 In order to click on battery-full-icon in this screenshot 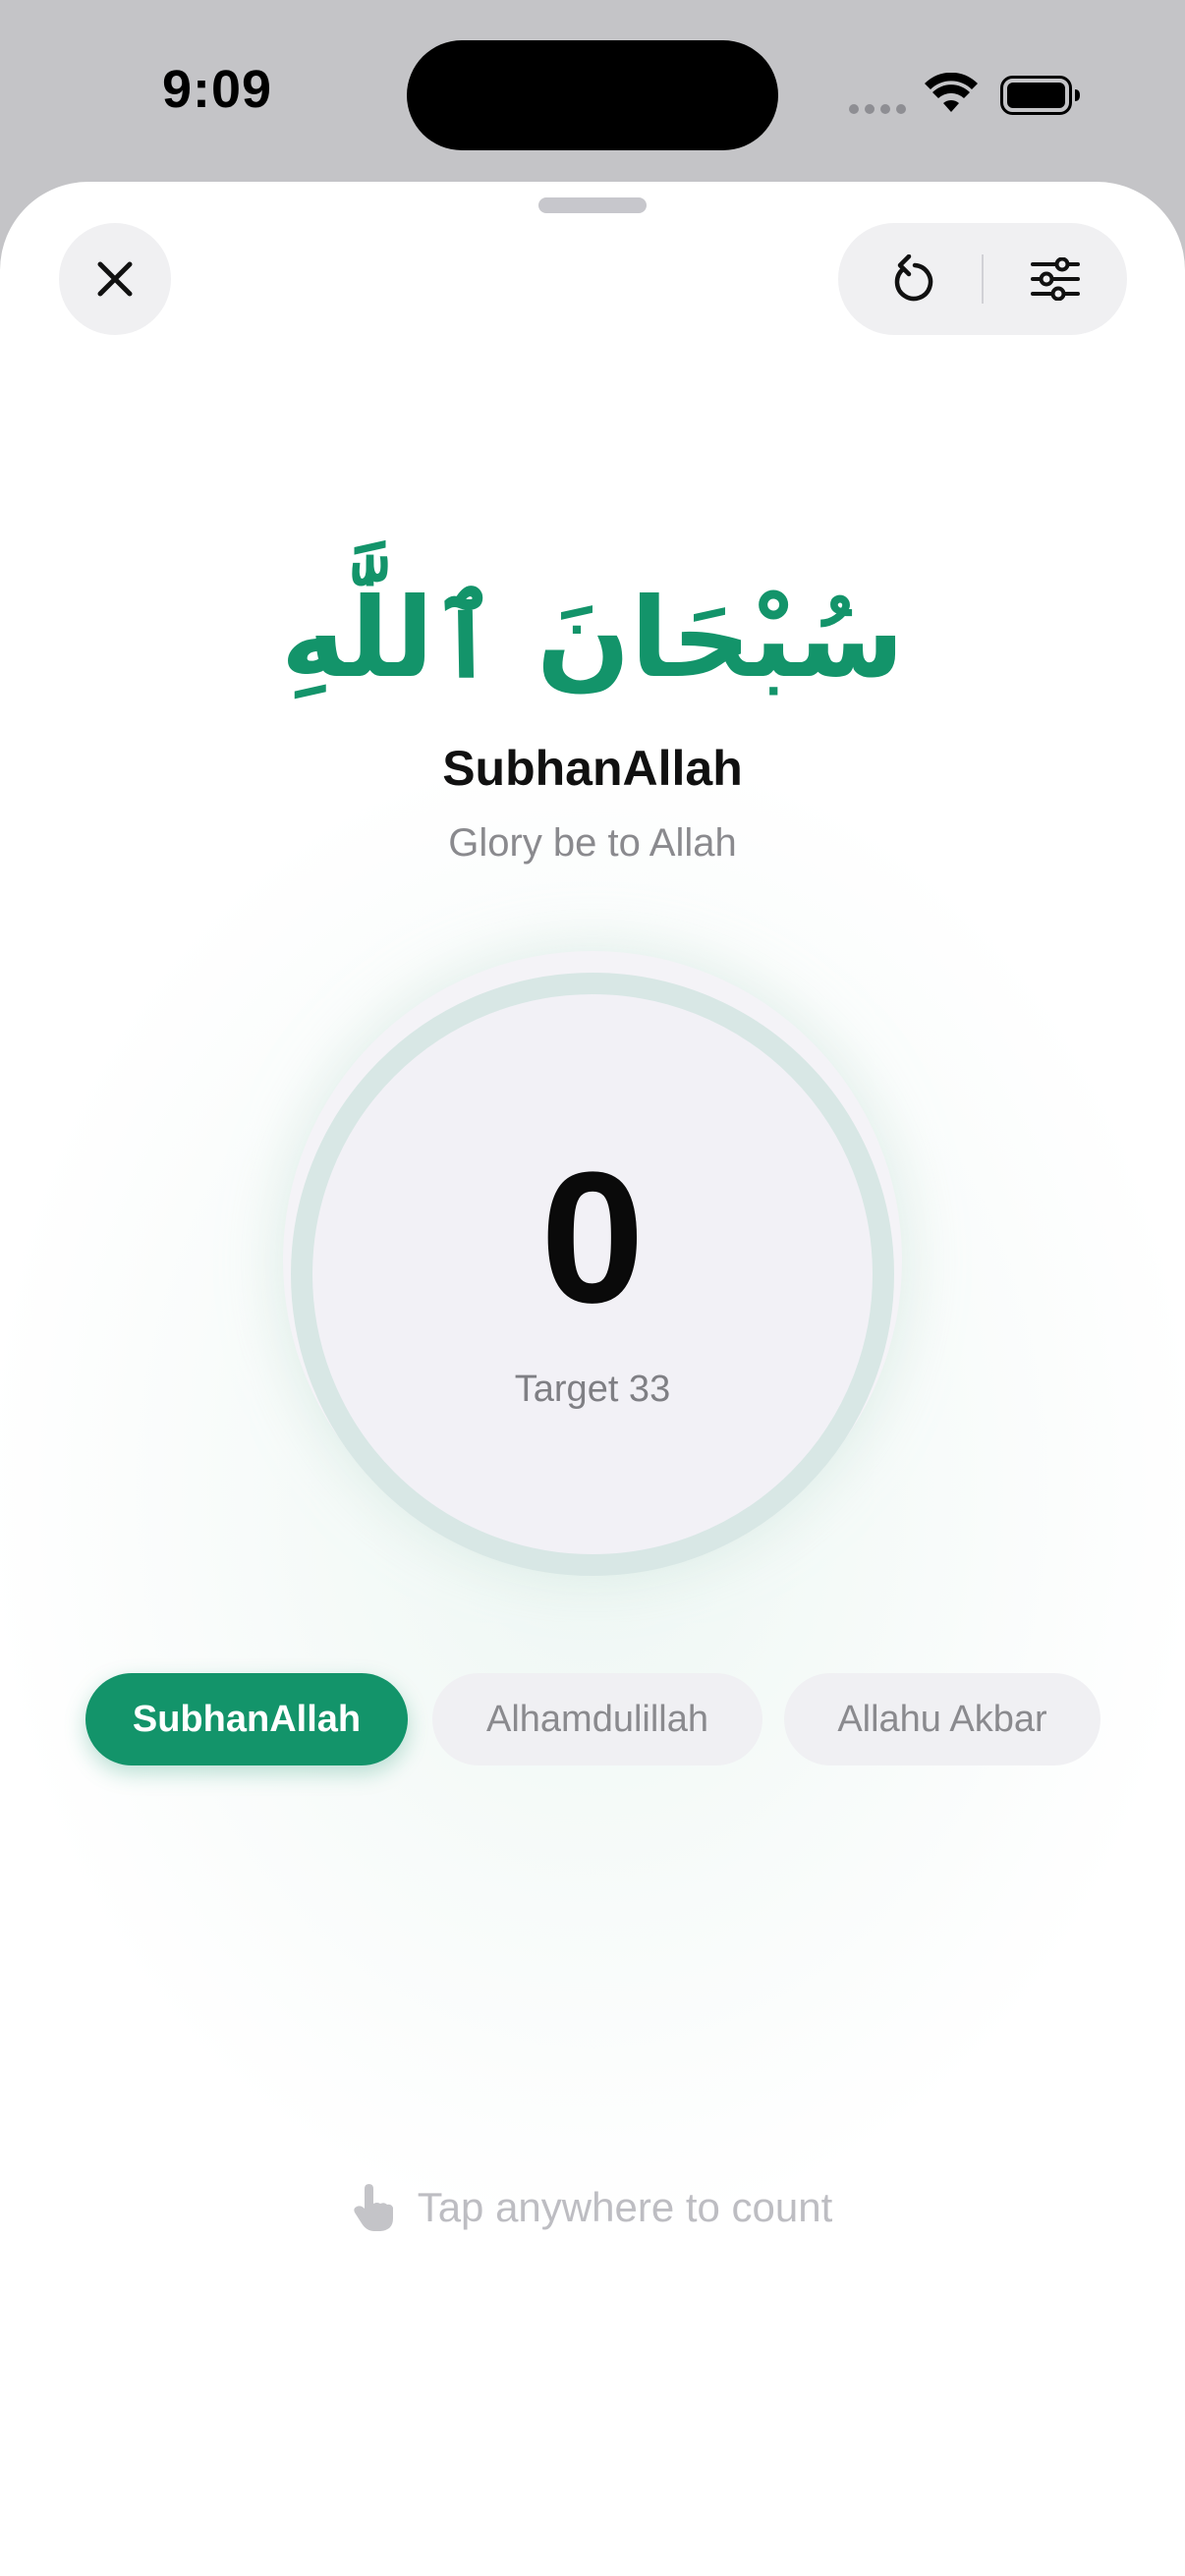, I will do `click(1040, 95)`.